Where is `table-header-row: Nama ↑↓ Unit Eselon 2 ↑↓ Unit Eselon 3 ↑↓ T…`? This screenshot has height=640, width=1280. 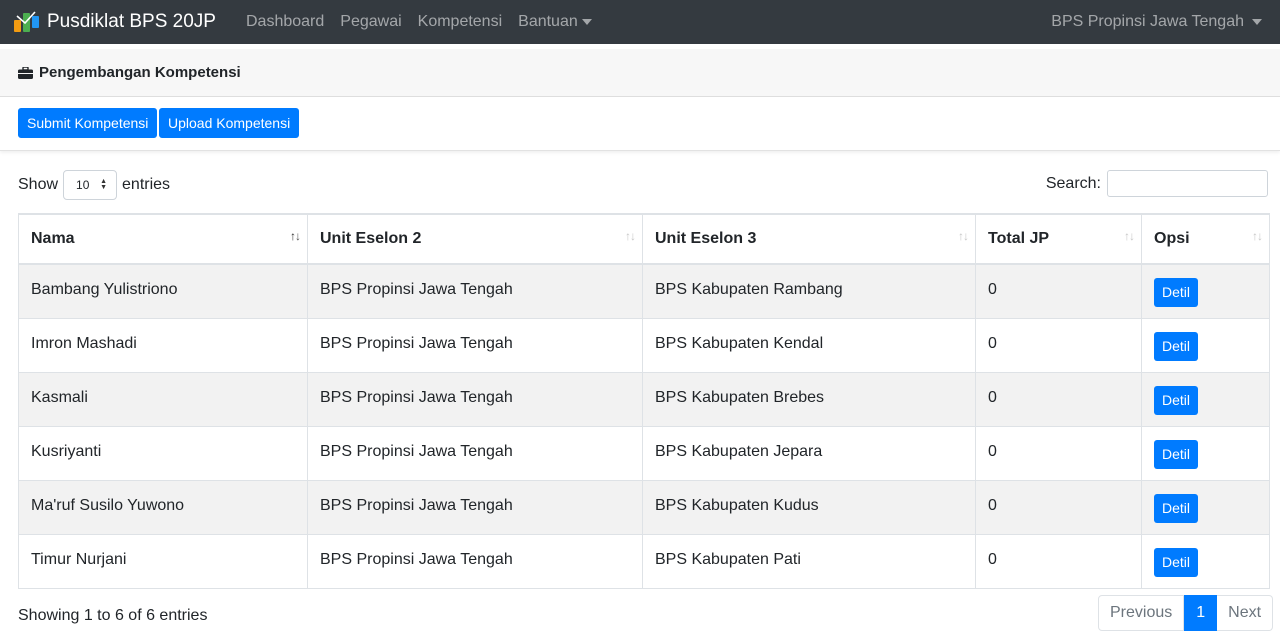 table-header-row: Nama ↑↓ Unit Eselon 2 ↑↓ Unit Eselon 3 ↑↓ T… is located at coordinates (644, 239).